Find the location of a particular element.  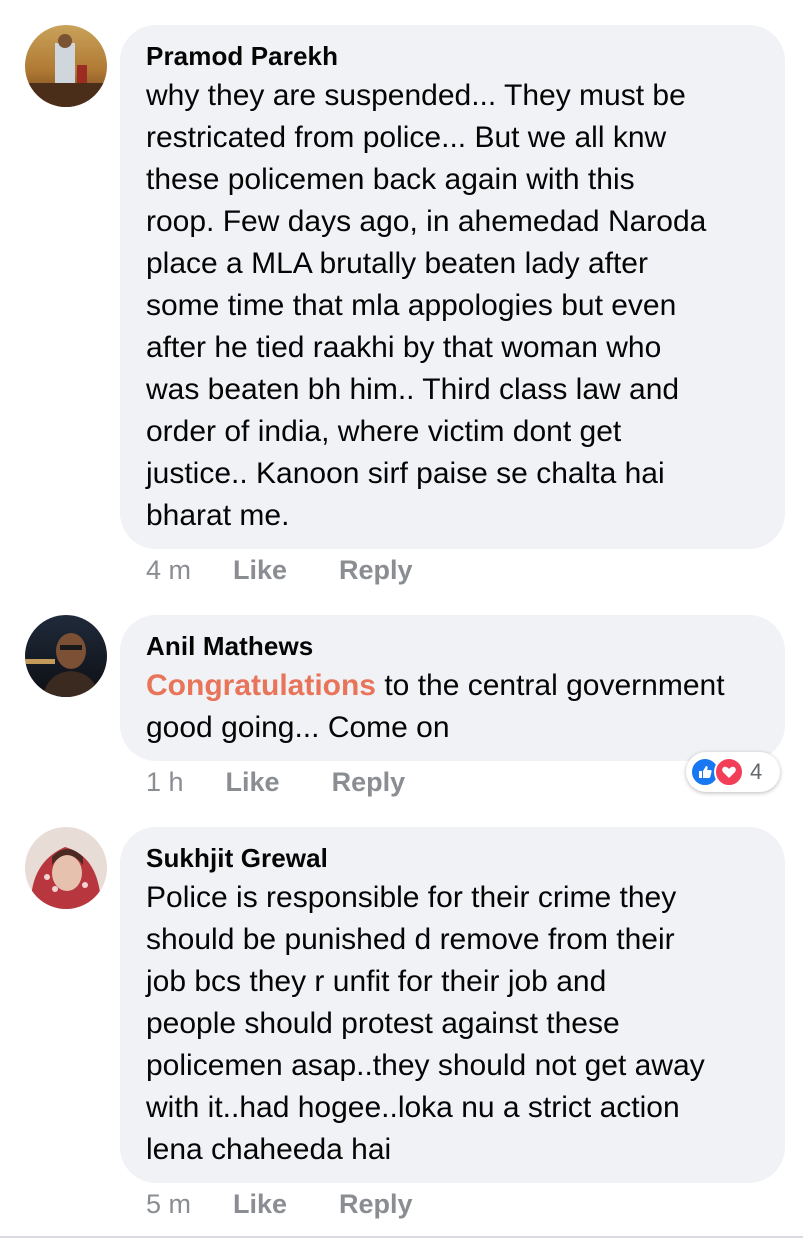

love-reaction-icon is located at coordinates (729, 772).